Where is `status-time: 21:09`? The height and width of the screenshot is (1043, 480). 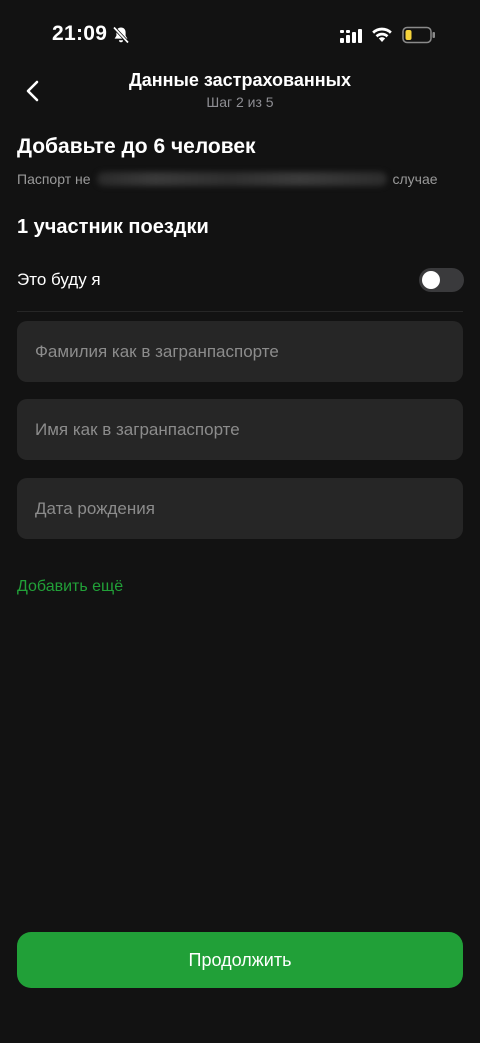 status-time: 21:09 is located at coordinates (80, 33).